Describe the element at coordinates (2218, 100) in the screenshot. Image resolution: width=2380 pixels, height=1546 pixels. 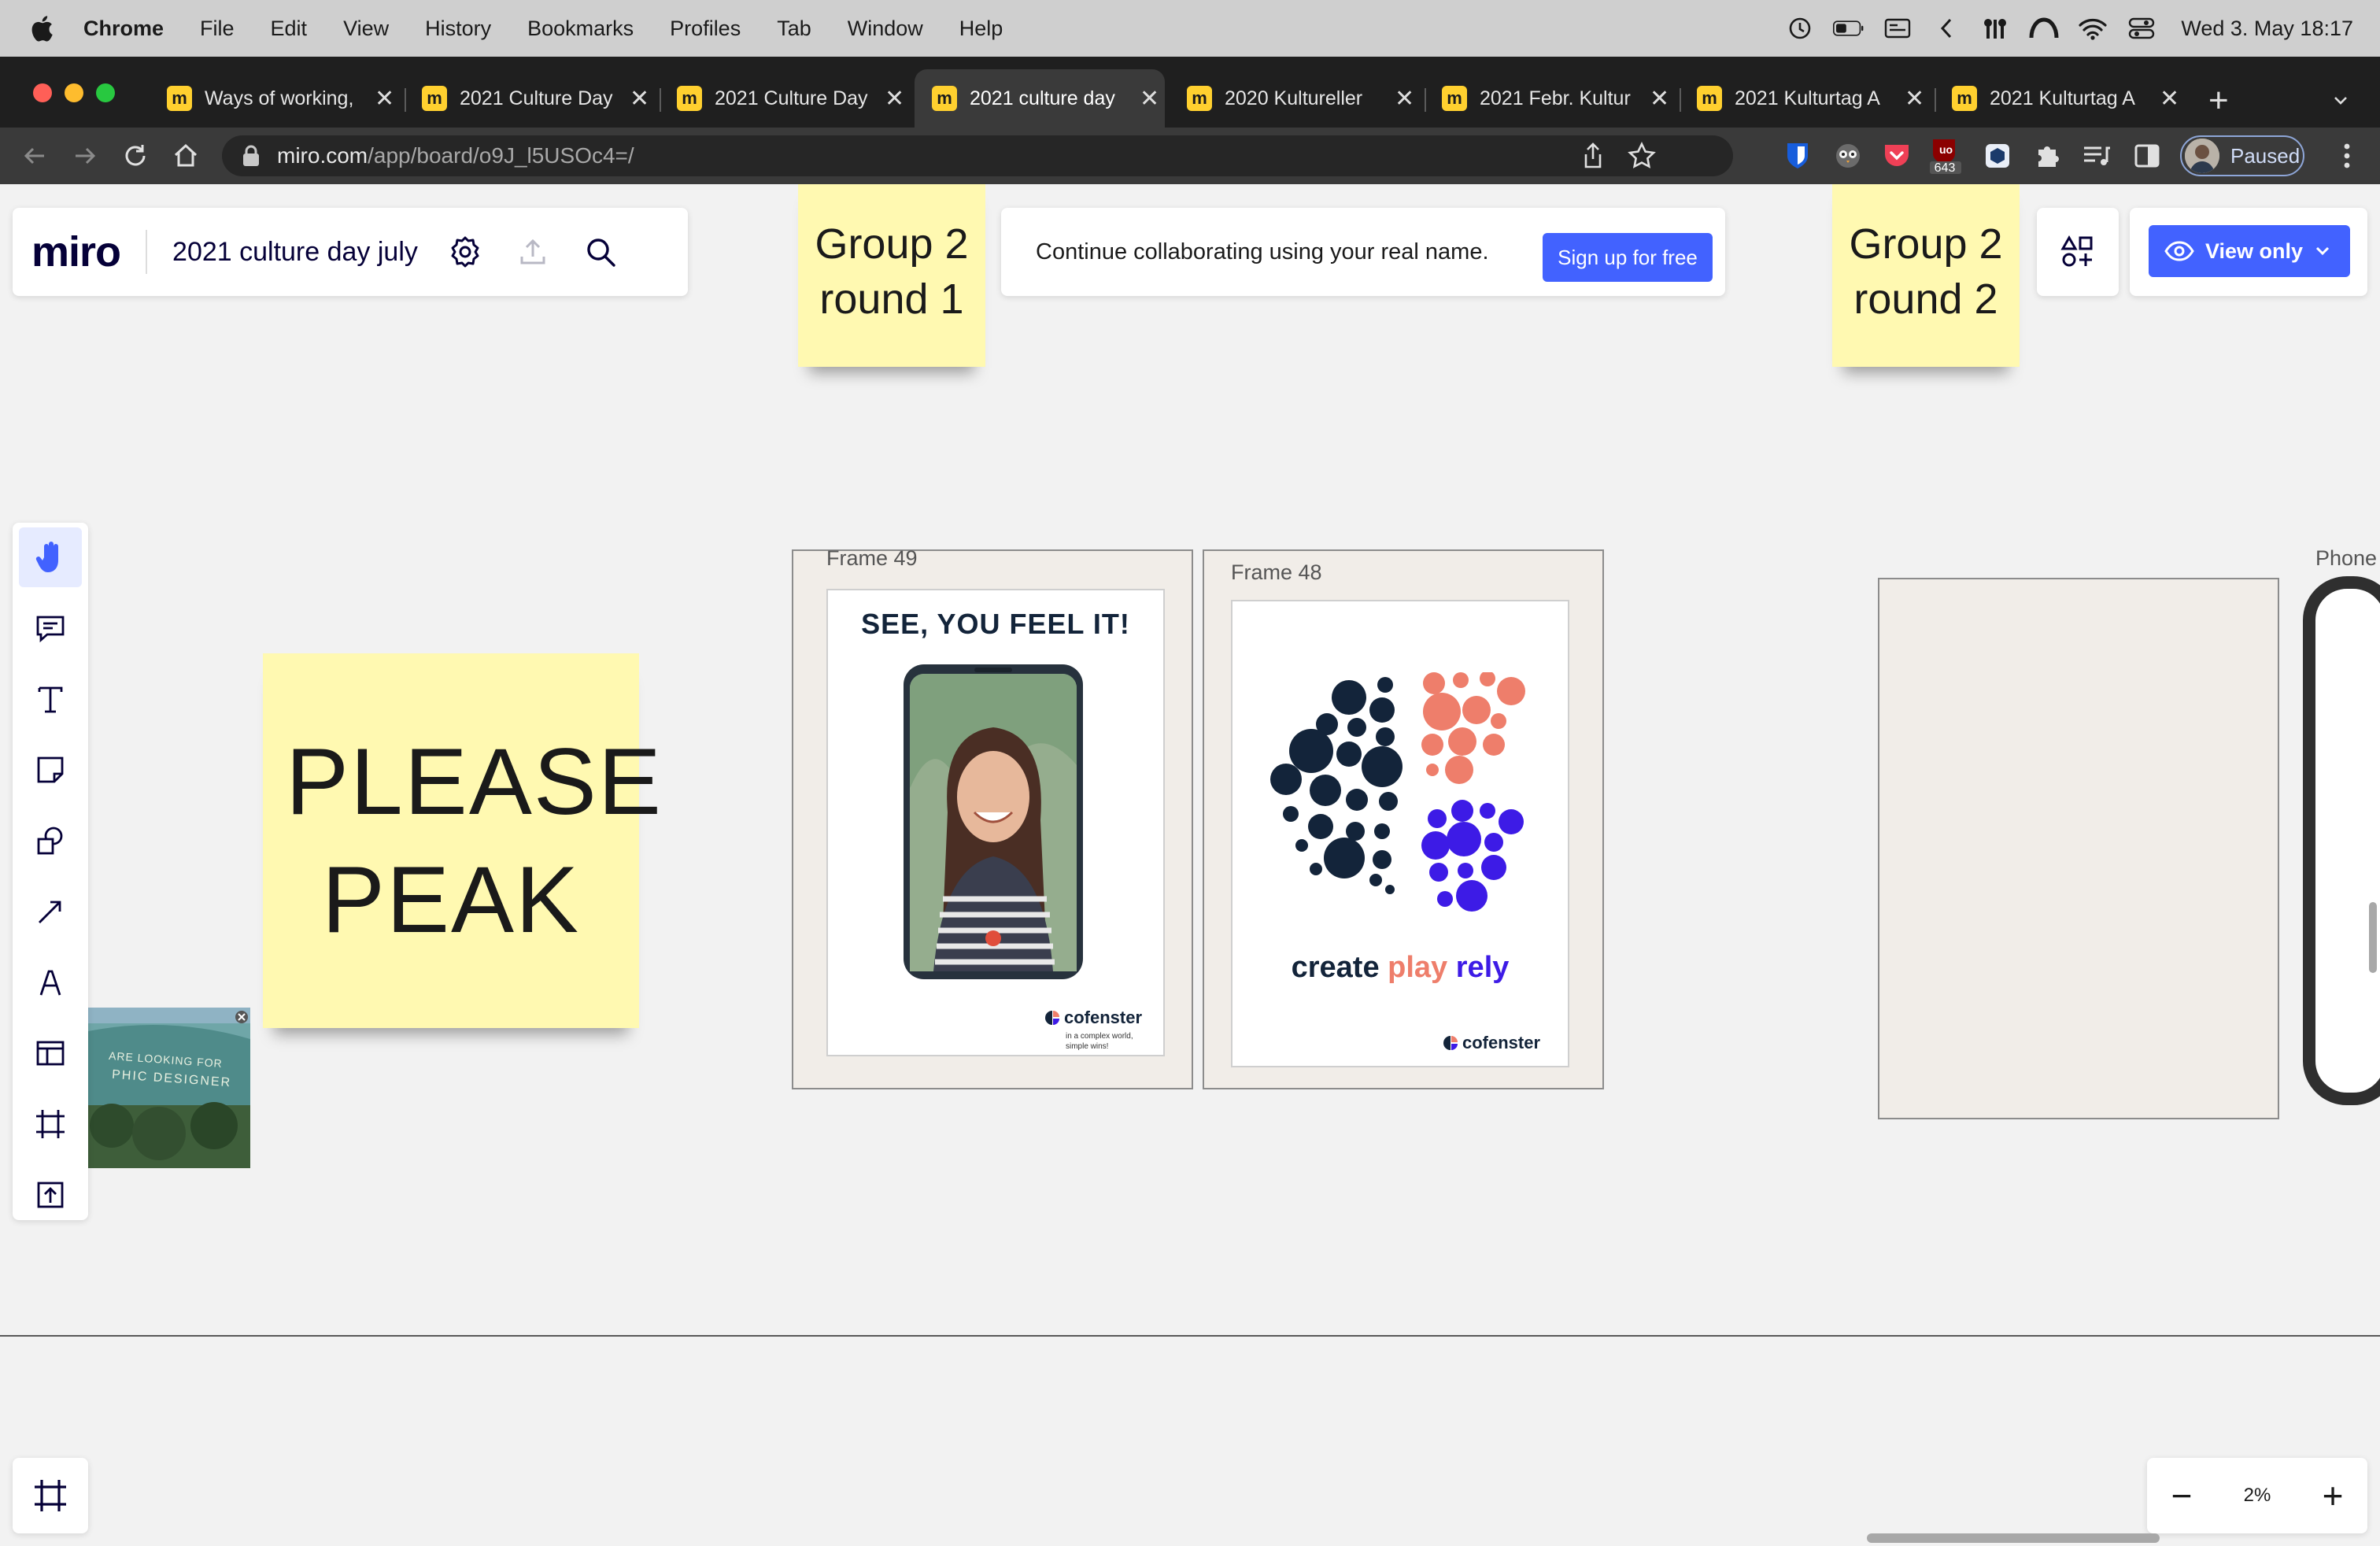
I see `new-tab-plus-icon: +` at that location.